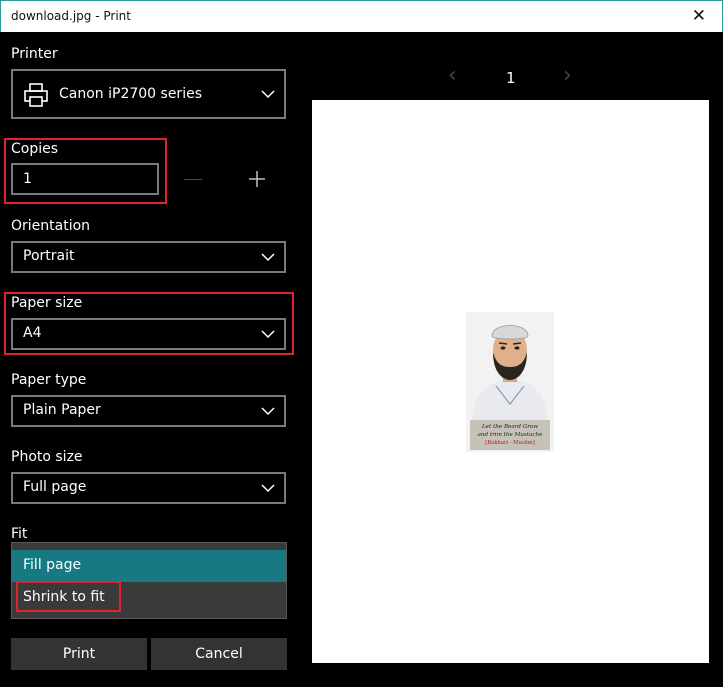 This screenshot has width=723, height=687. Describe the element at coordinates (193, 179) in the screenshot. I see `decrement-icon` at that location.